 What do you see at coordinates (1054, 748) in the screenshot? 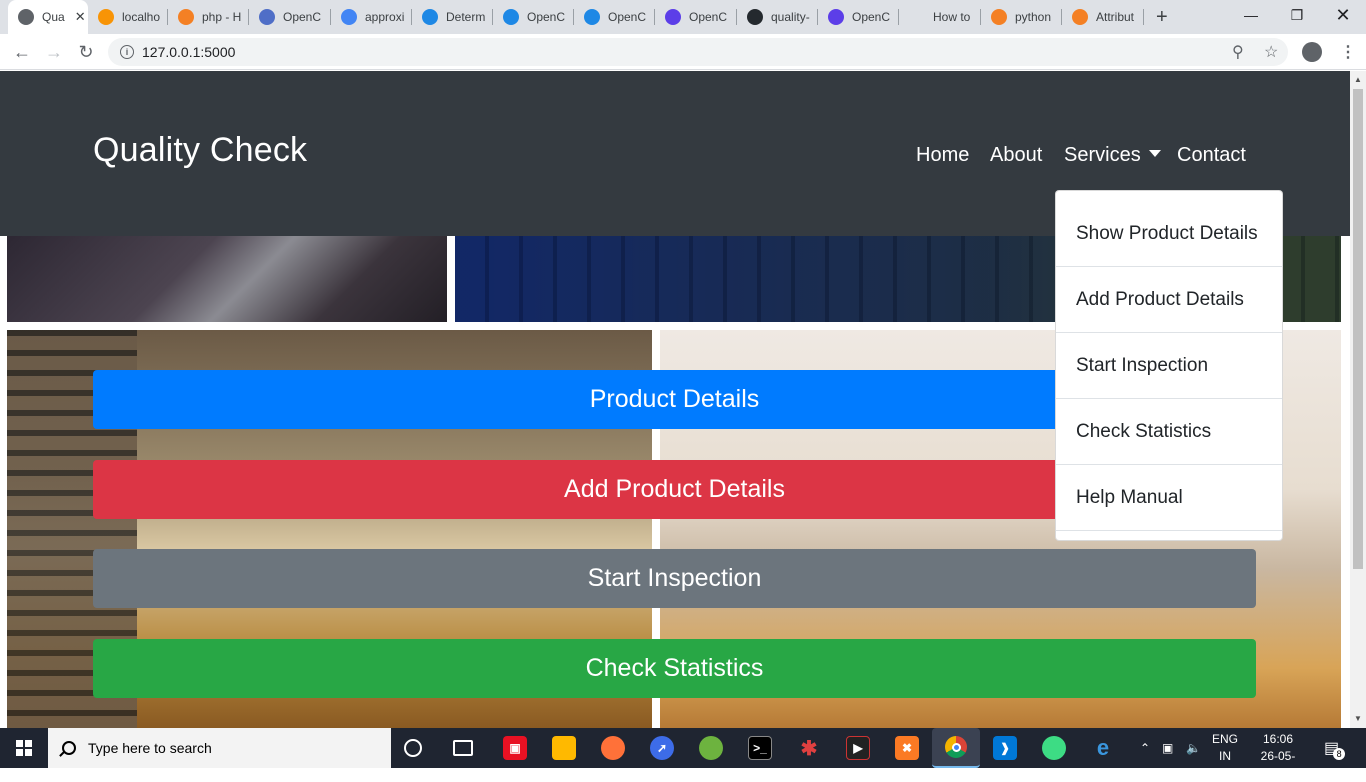
I see `android-studio-icon` at bounding box center [1054, 748].